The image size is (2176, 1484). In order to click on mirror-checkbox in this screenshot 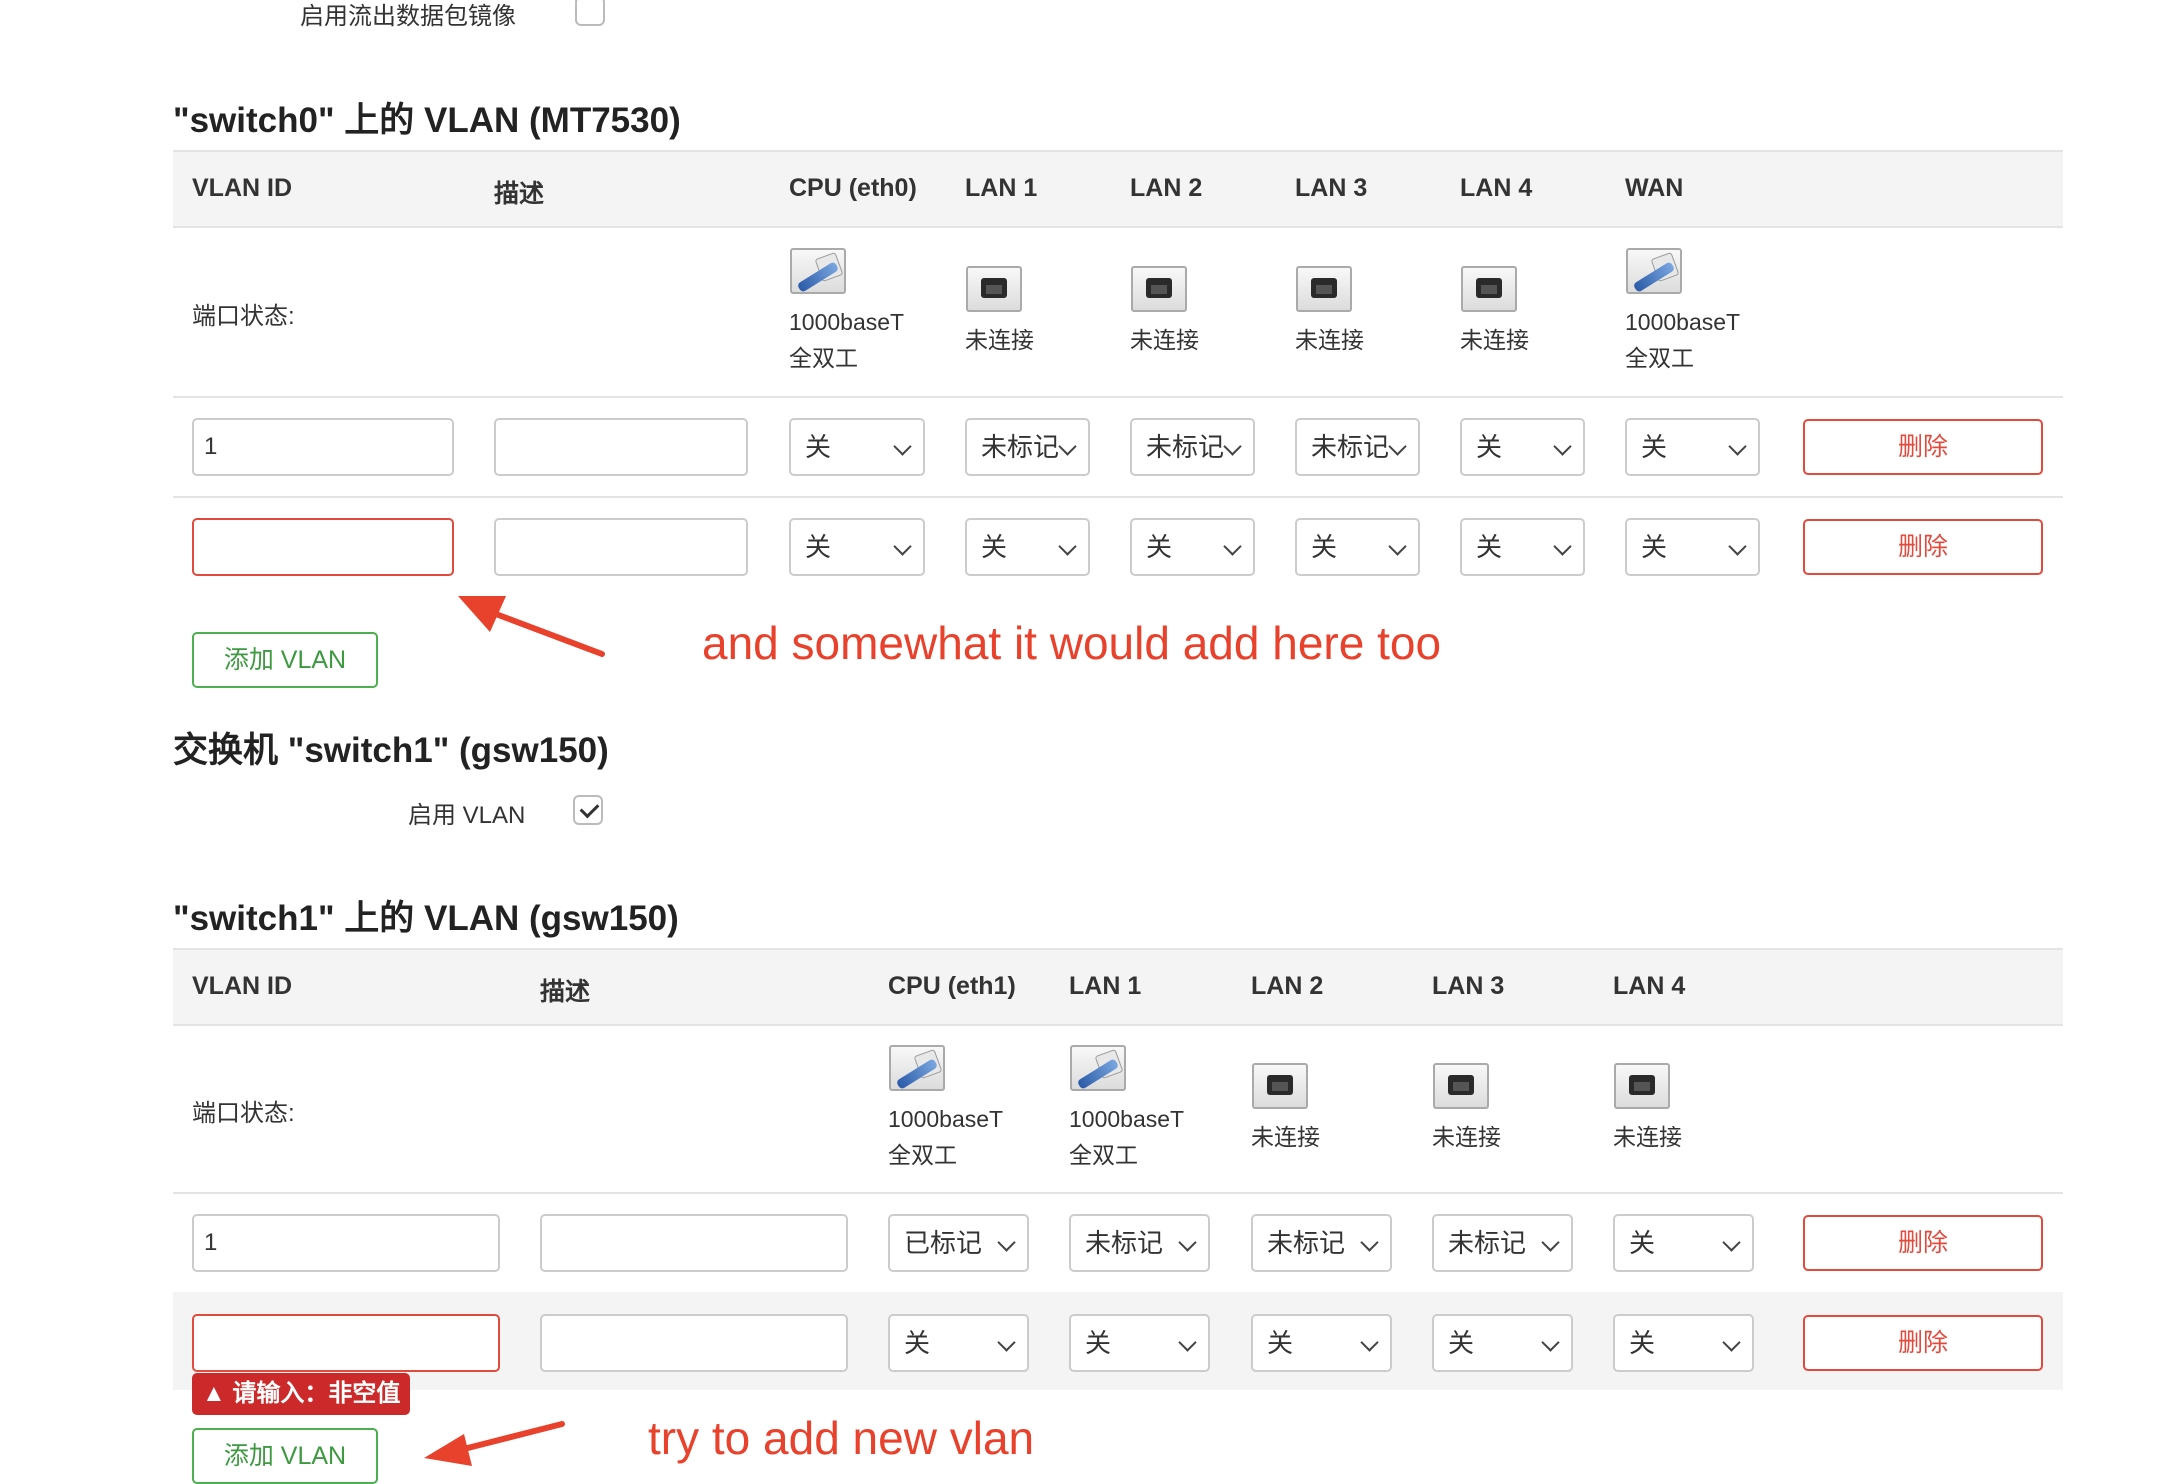, I will do `click(590, 13)`.